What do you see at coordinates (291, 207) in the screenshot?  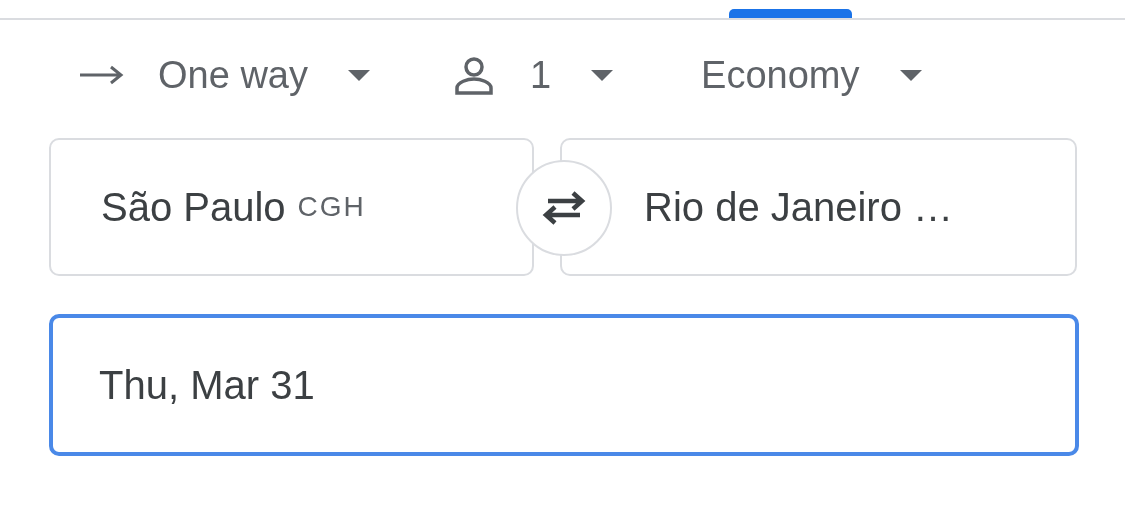 I see `origin-field: São Paulo CGH` at bounding box center [291, 207].